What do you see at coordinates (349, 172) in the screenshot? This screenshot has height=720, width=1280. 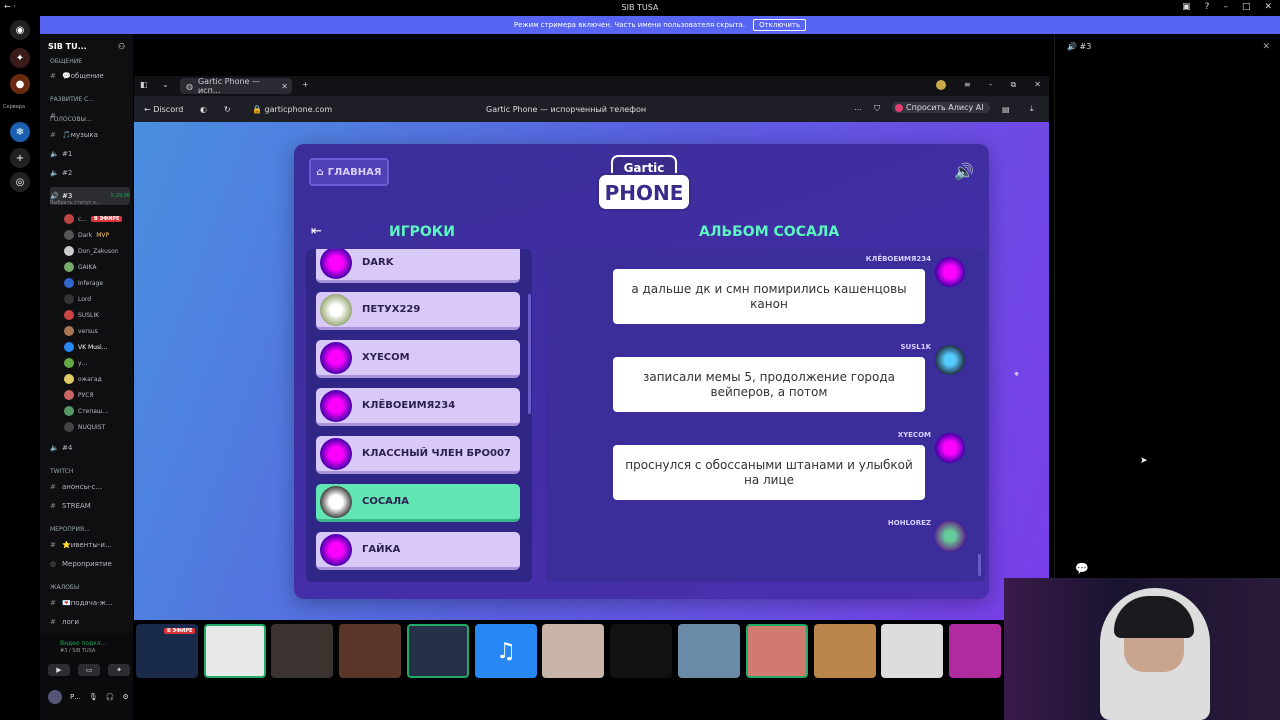 I see `home-button: ⌂ ГЛАВНАЯ` at bounding box center [349, 172].